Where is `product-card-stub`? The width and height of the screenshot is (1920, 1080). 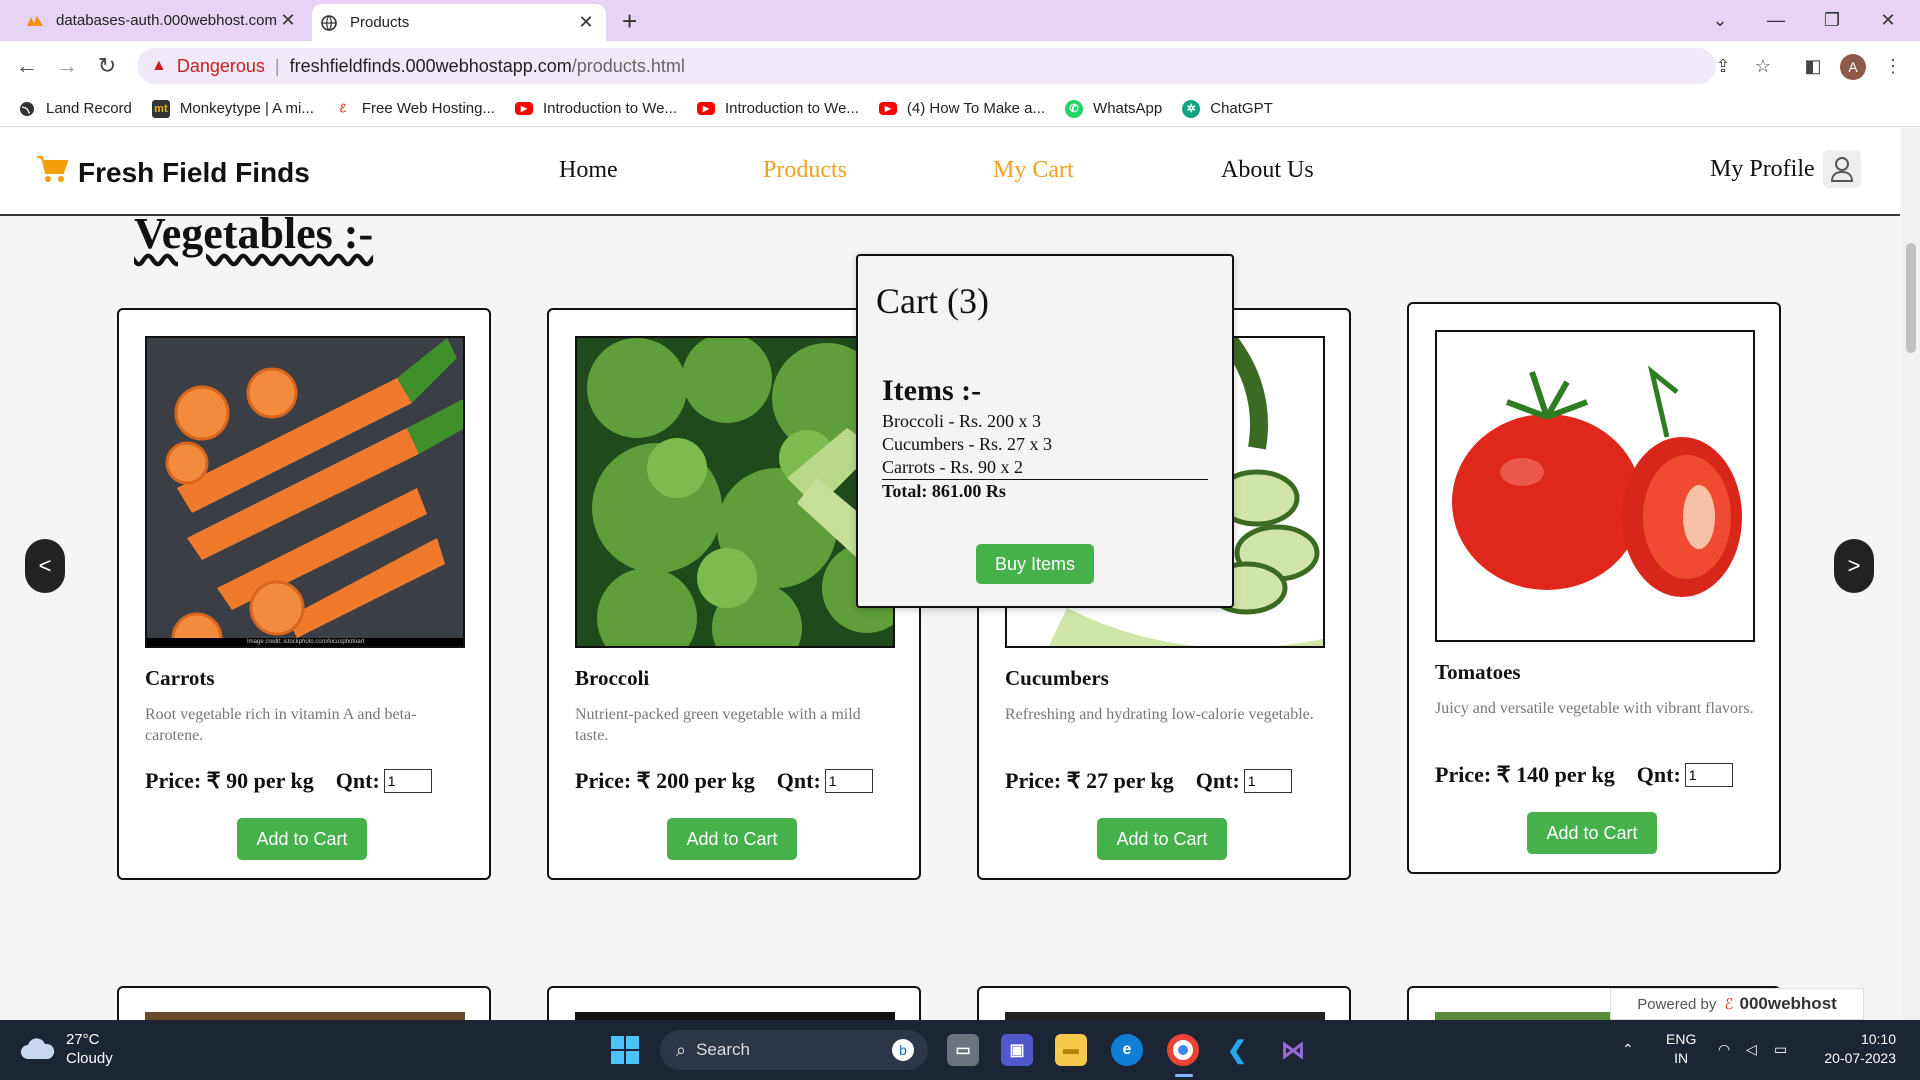
product-card-stub is located at coordinates (734, 1003).